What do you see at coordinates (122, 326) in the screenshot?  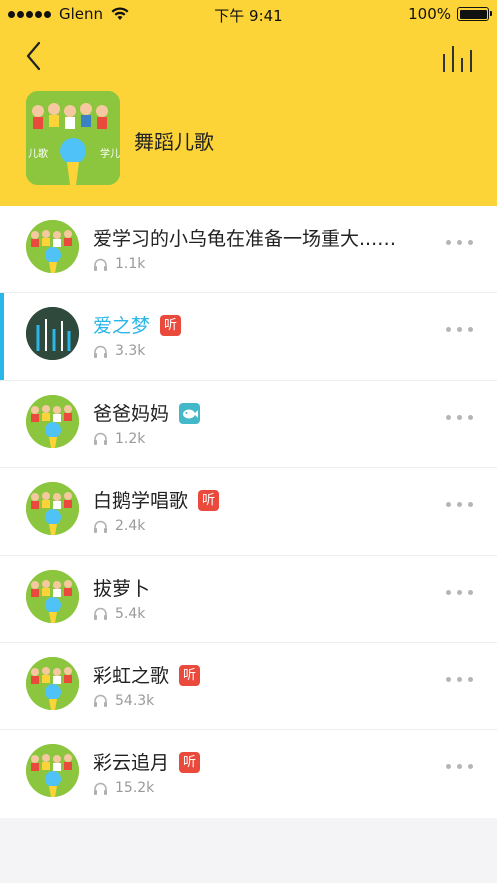 I see `song-title-text: 爱之梦` at bounding box center [122, 326].